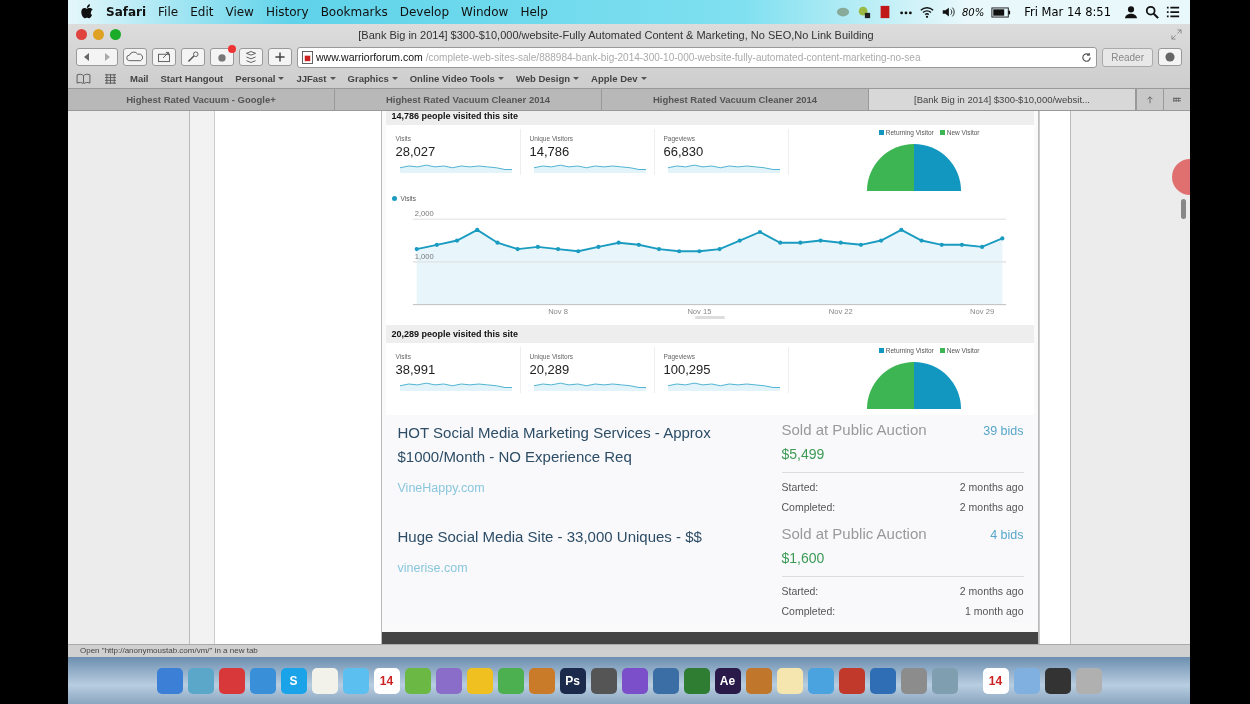 This screenshot has width=1250, height=704. What do you see at coordinates (1131, 12) in the screenshot?
I see `user-icon` at bounding box center [1131, 12].